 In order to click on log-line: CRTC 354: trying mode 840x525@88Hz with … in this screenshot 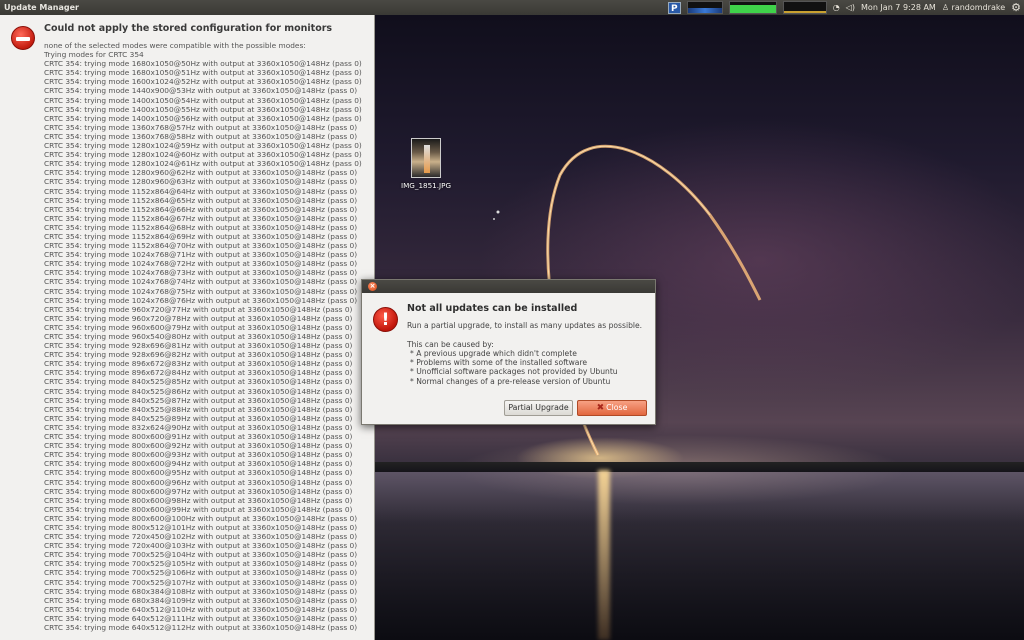, I will do `click(198, 409)`.